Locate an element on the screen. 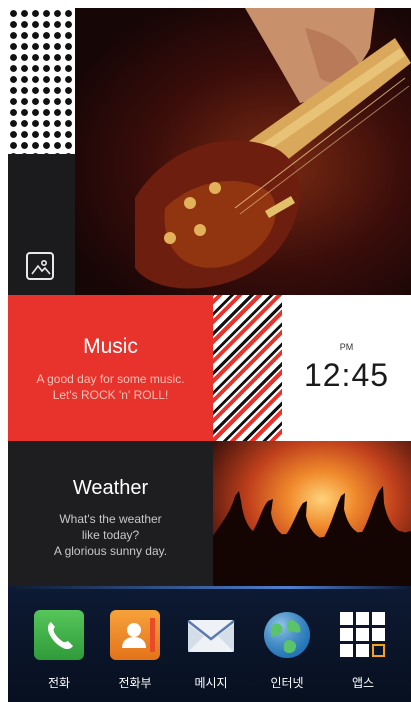  dock-label-apps: 앱스 is located at coordinates (363, 683).